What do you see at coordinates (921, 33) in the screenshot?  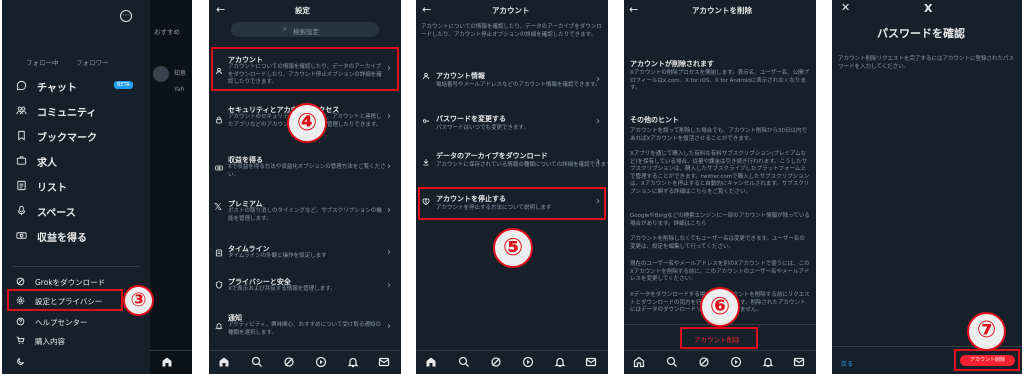 I see `page-title: パスワードを確認` at bounding box center [921, 33].